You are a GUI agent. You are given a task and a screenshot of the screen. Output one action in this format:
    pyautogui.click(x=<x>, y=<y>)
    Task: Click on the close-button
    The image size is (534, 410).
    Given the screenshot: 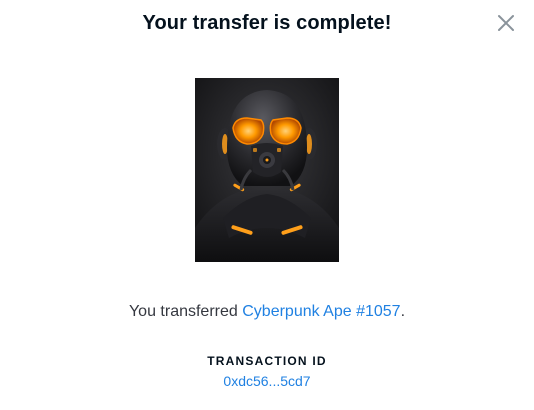 What is the action you would take?
    pyautogui.click(x=506, y=23)
    